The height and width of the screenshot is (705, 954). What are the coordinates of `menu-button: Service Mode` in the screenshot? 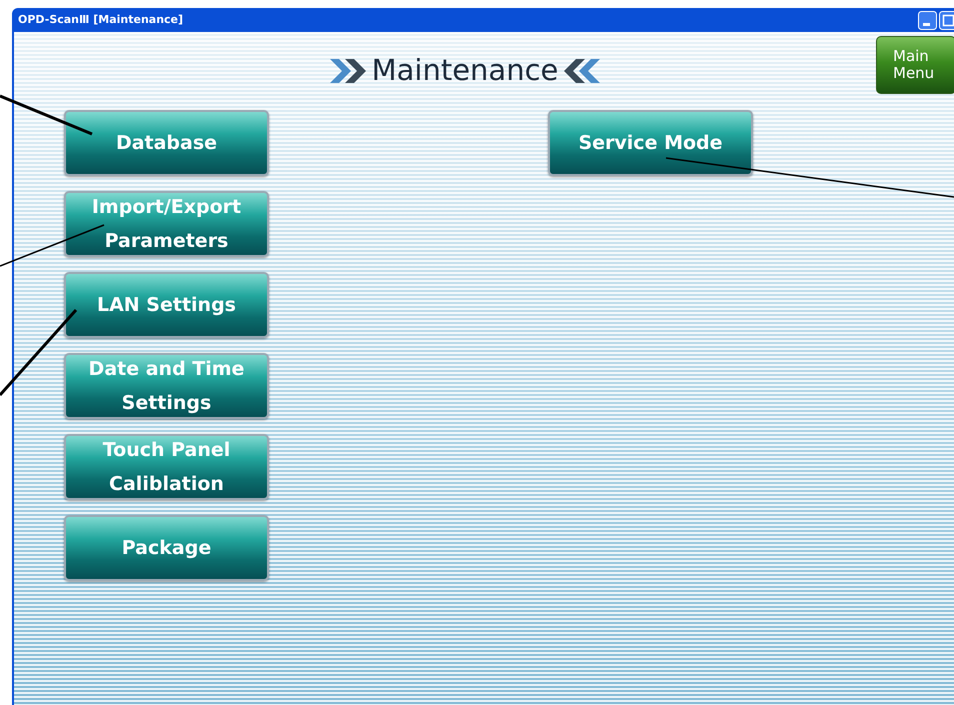 It's located at (650, 143).